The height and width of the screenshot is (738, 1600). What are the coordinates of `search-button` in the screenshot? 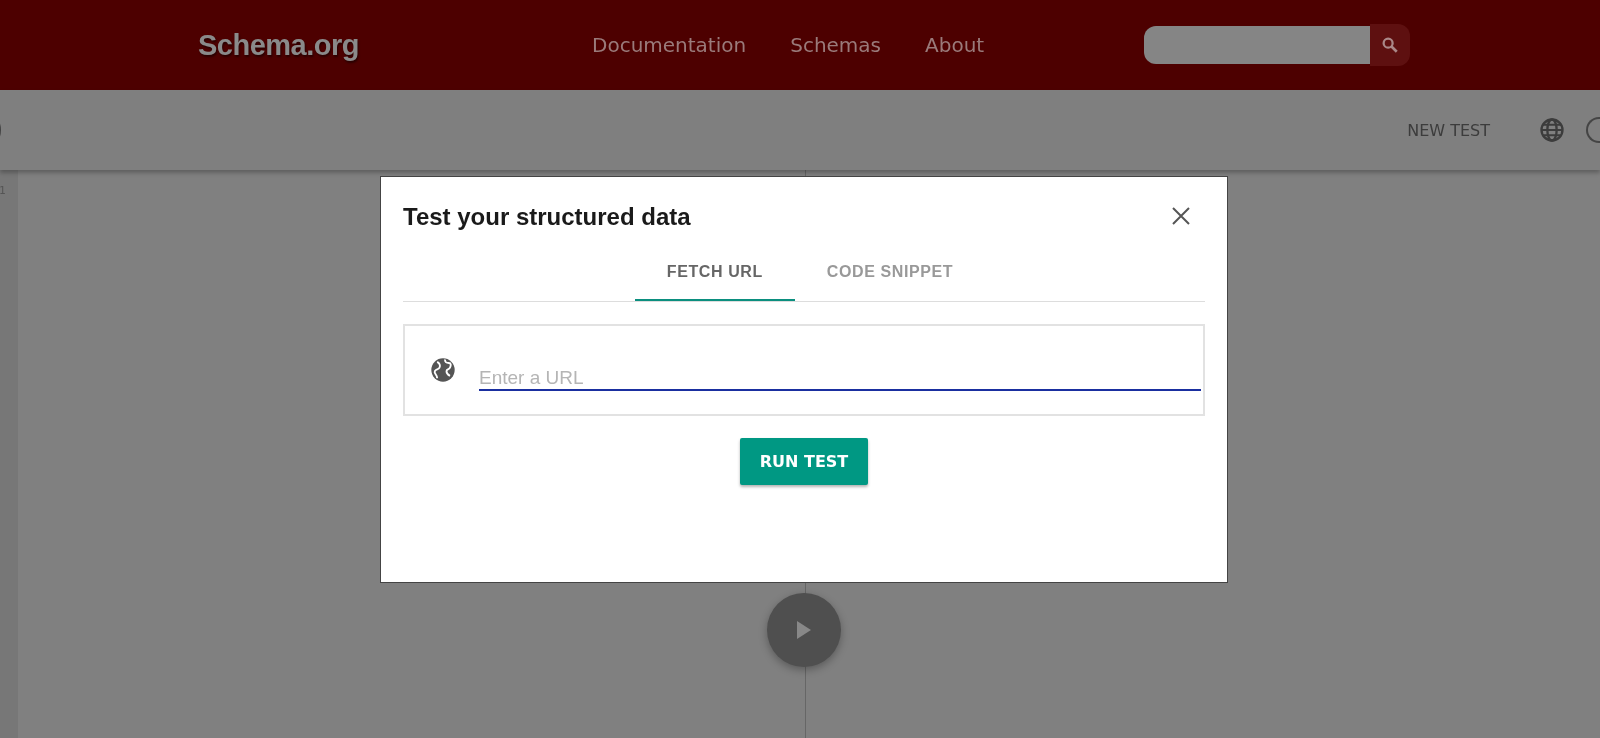 It's located at (1390, 45).